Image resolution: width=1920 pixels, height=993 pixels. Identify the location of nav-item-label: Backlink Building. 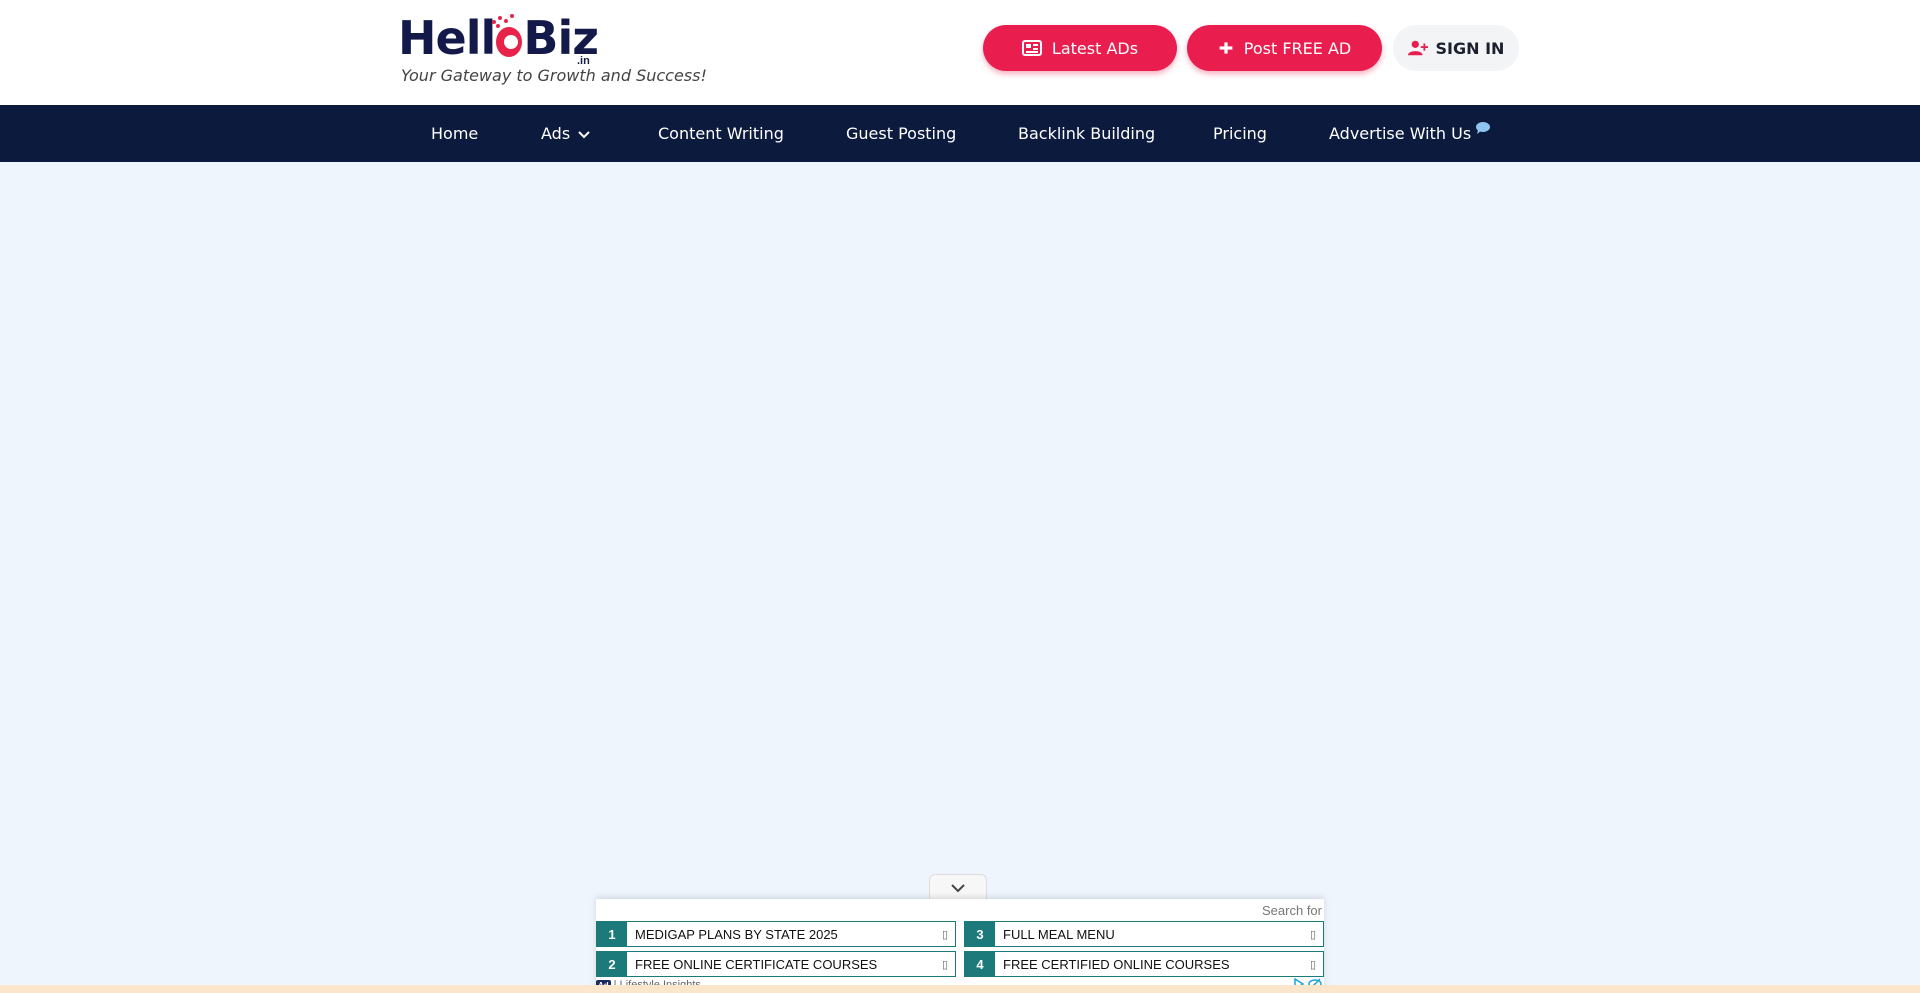
(1087, 133).